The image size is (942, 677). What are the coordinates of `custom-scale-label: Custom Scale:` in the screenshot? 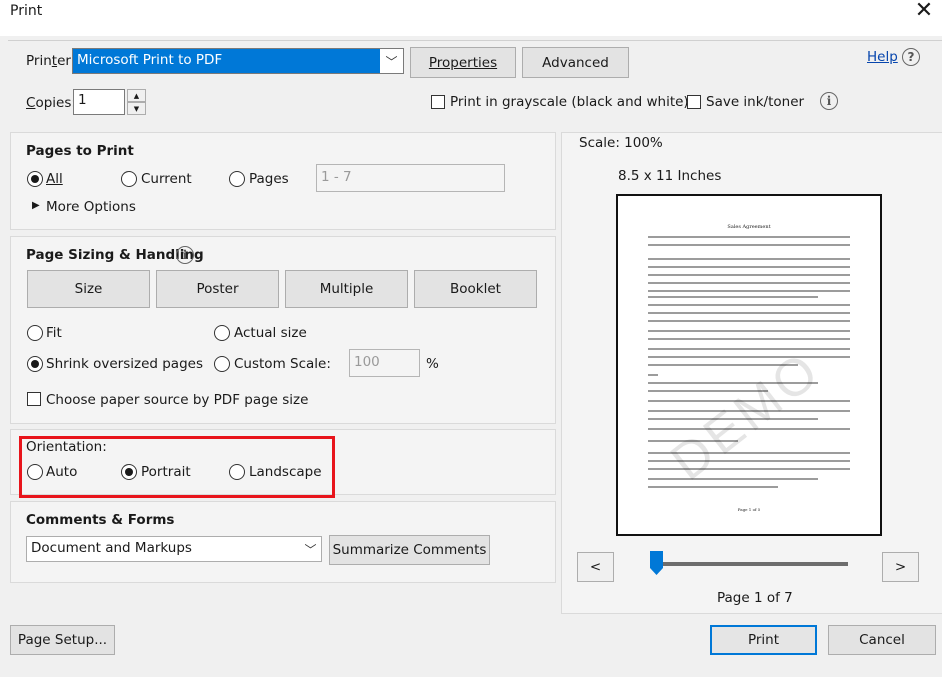 It's located at (282, 364).